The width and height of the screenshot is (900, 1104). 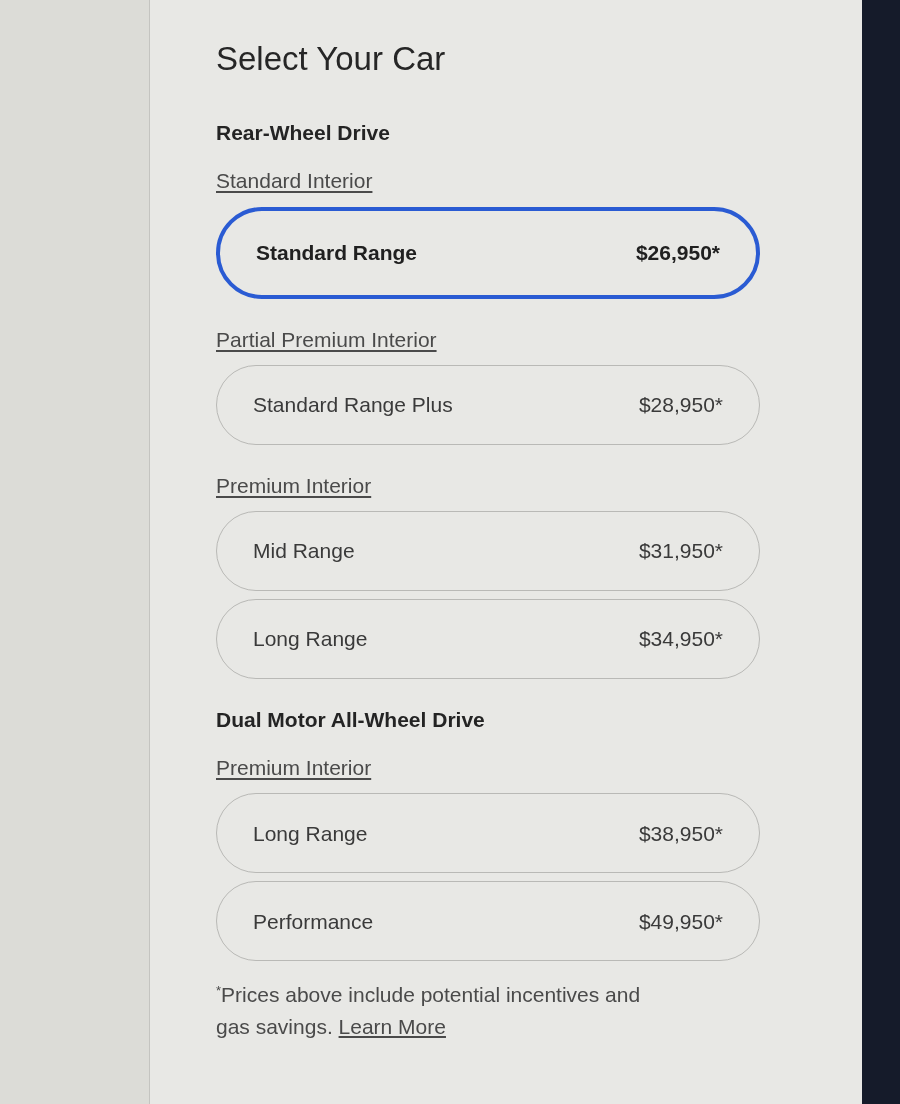 I want to click on trim-price: $38,950*, so click(x=680, y=833).